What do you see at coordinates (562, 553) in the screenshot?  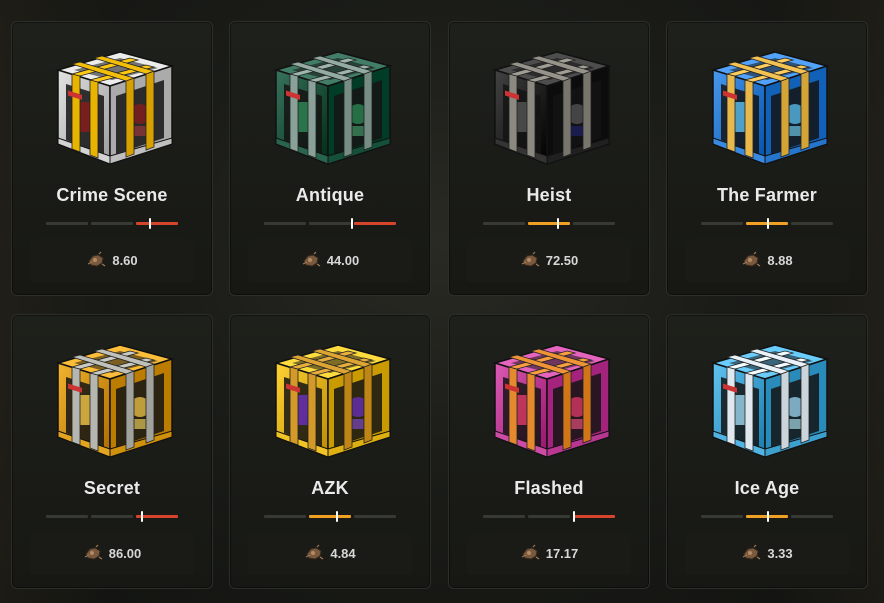 I see `price-value: 17.17` at bounding box center [562, 553].